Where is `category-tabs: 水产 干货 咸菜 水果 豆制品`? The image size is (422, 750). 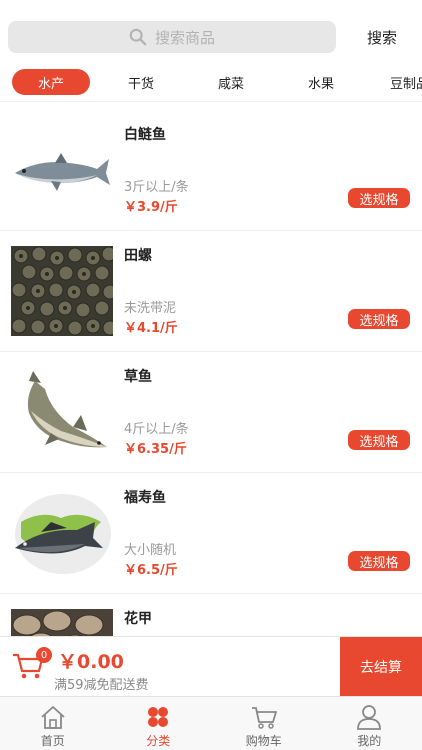
category-tabs: 水产 干货 咸菜 水果 豆制品 is located at coordinates (211, 83).